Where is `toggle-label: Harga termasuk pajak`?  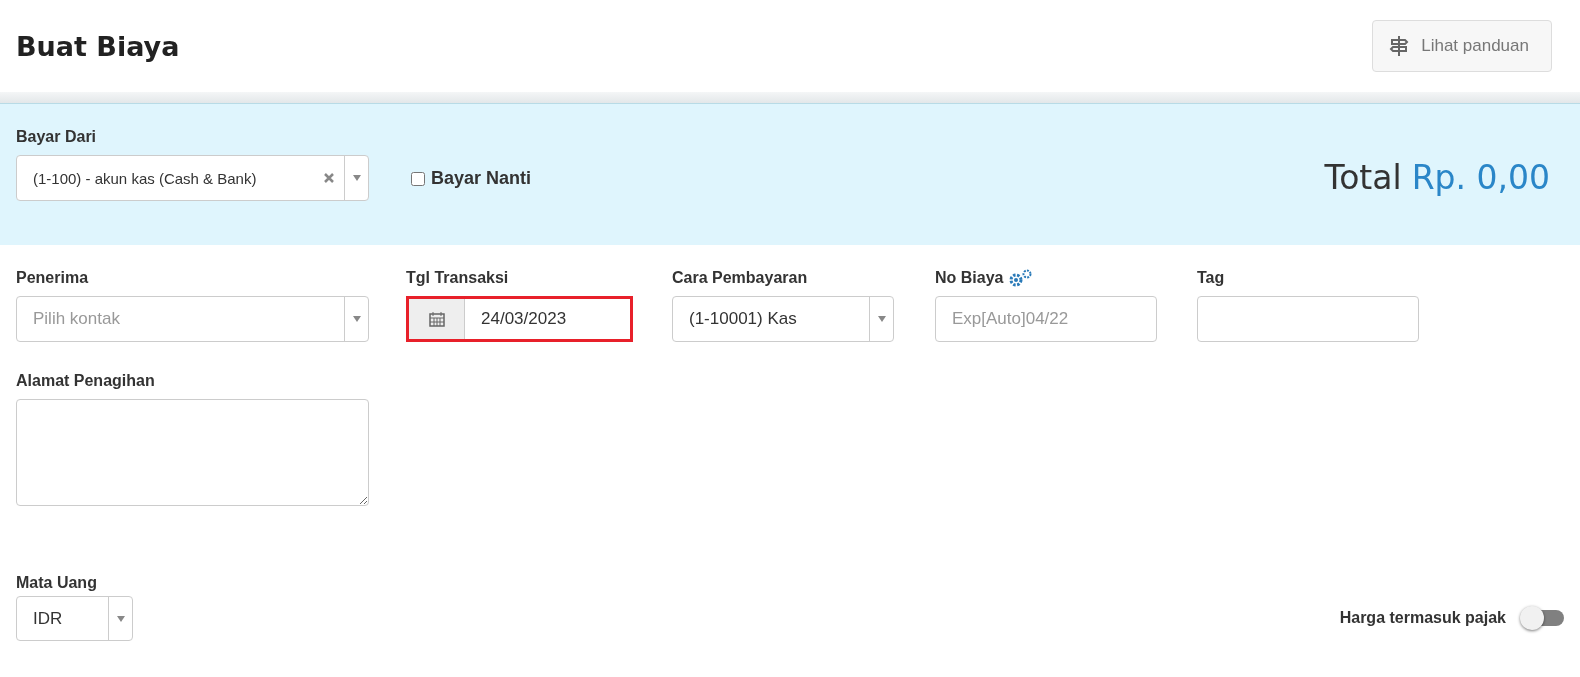
toggle-label: Harga termasuk pajak is located at coordinates (1422, 618).